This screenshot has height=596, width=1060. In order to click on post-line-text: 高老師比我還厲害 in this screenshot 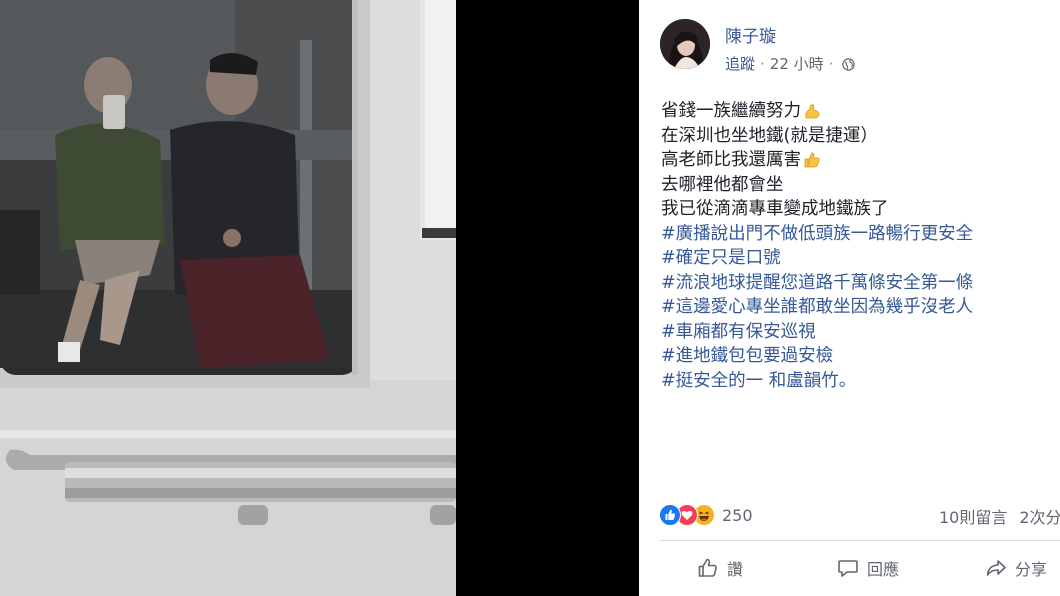, I will do `click(731, 160)`.